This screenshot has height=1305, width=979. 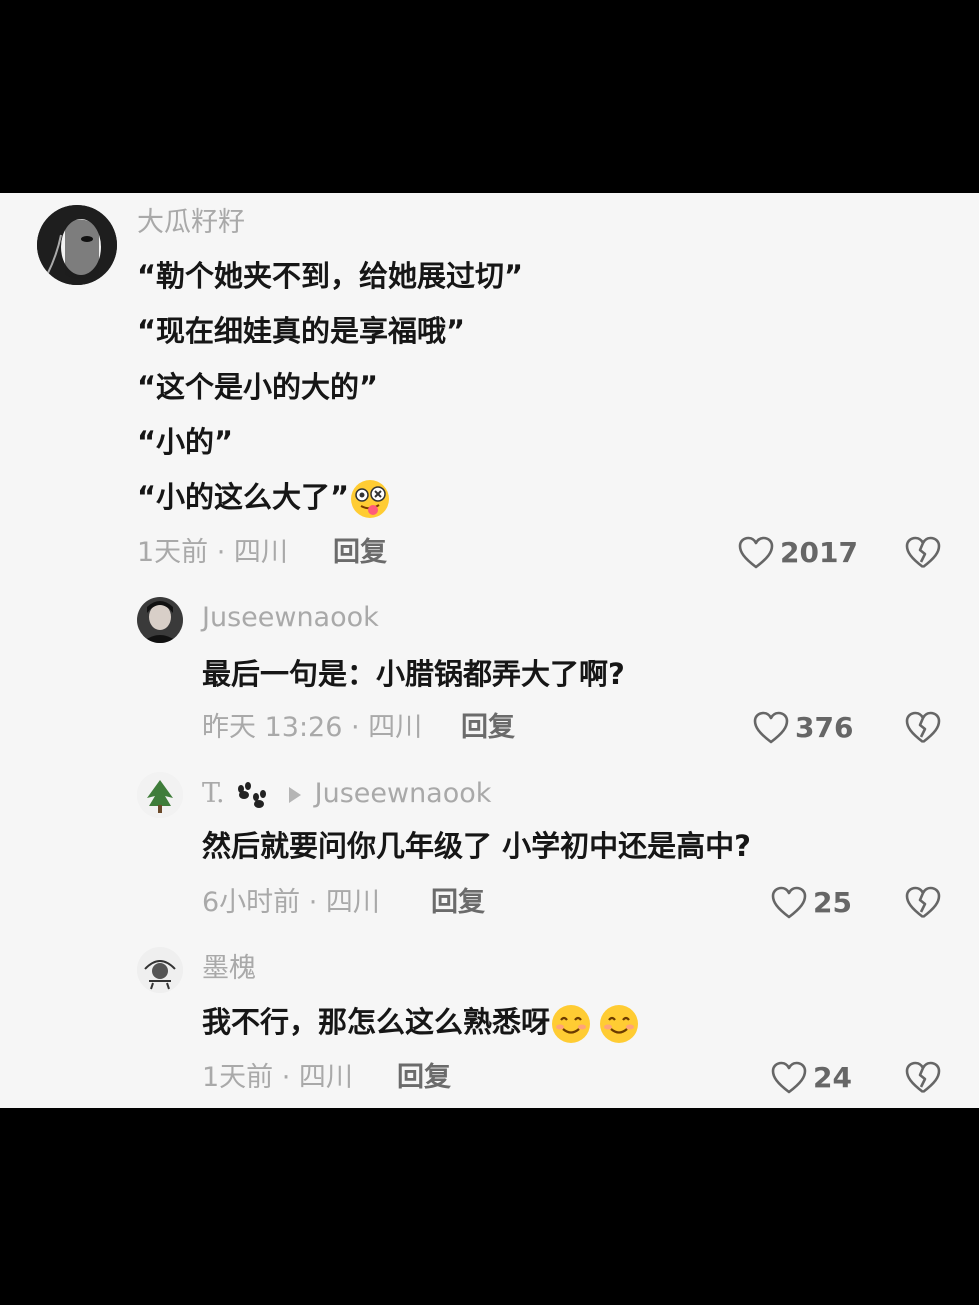 I want to click on like-count: 376, so click(x=824, y=727).